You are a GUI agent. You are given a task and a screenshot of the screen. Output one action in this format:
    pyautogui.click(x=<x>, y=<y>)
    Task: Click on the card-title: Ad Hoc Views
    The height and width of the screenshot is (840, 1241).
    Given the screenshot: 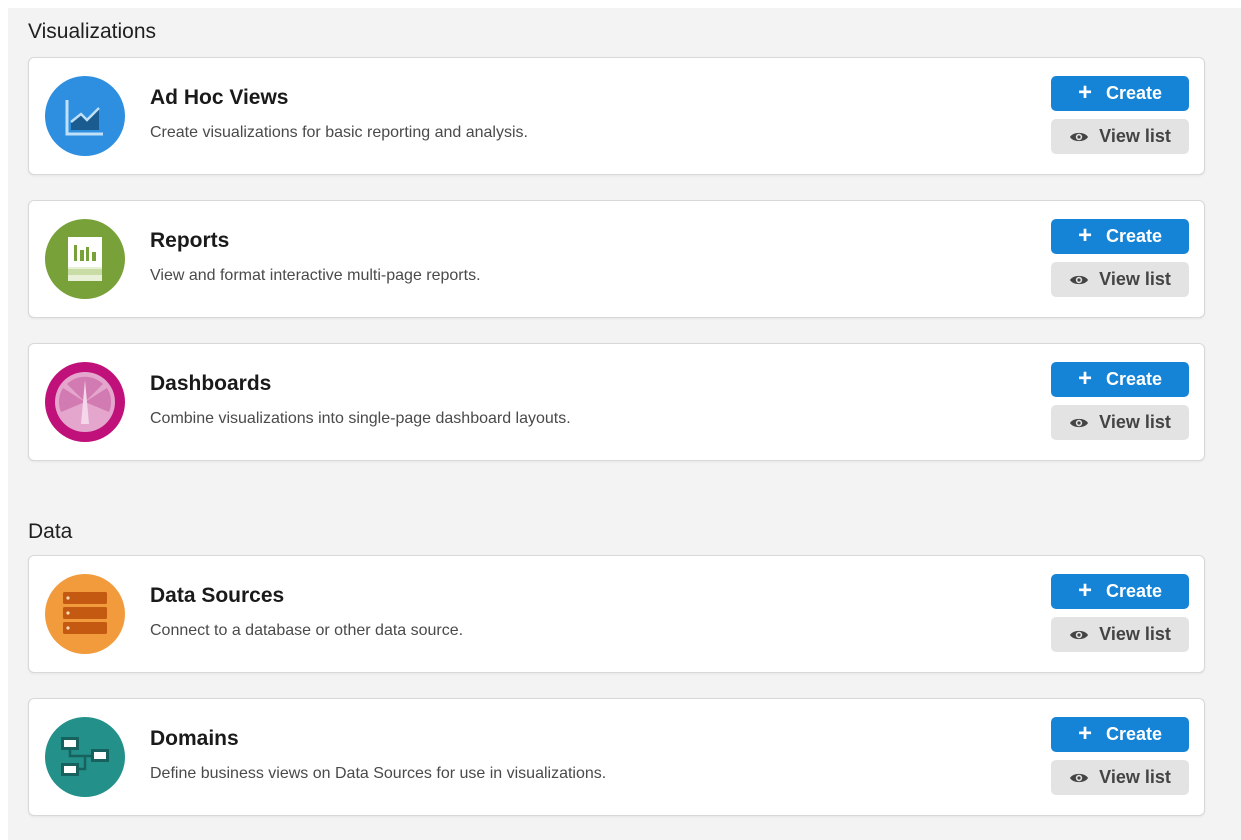 What is the action you would take?
    pyautogui.click(x=219, y=97)
    